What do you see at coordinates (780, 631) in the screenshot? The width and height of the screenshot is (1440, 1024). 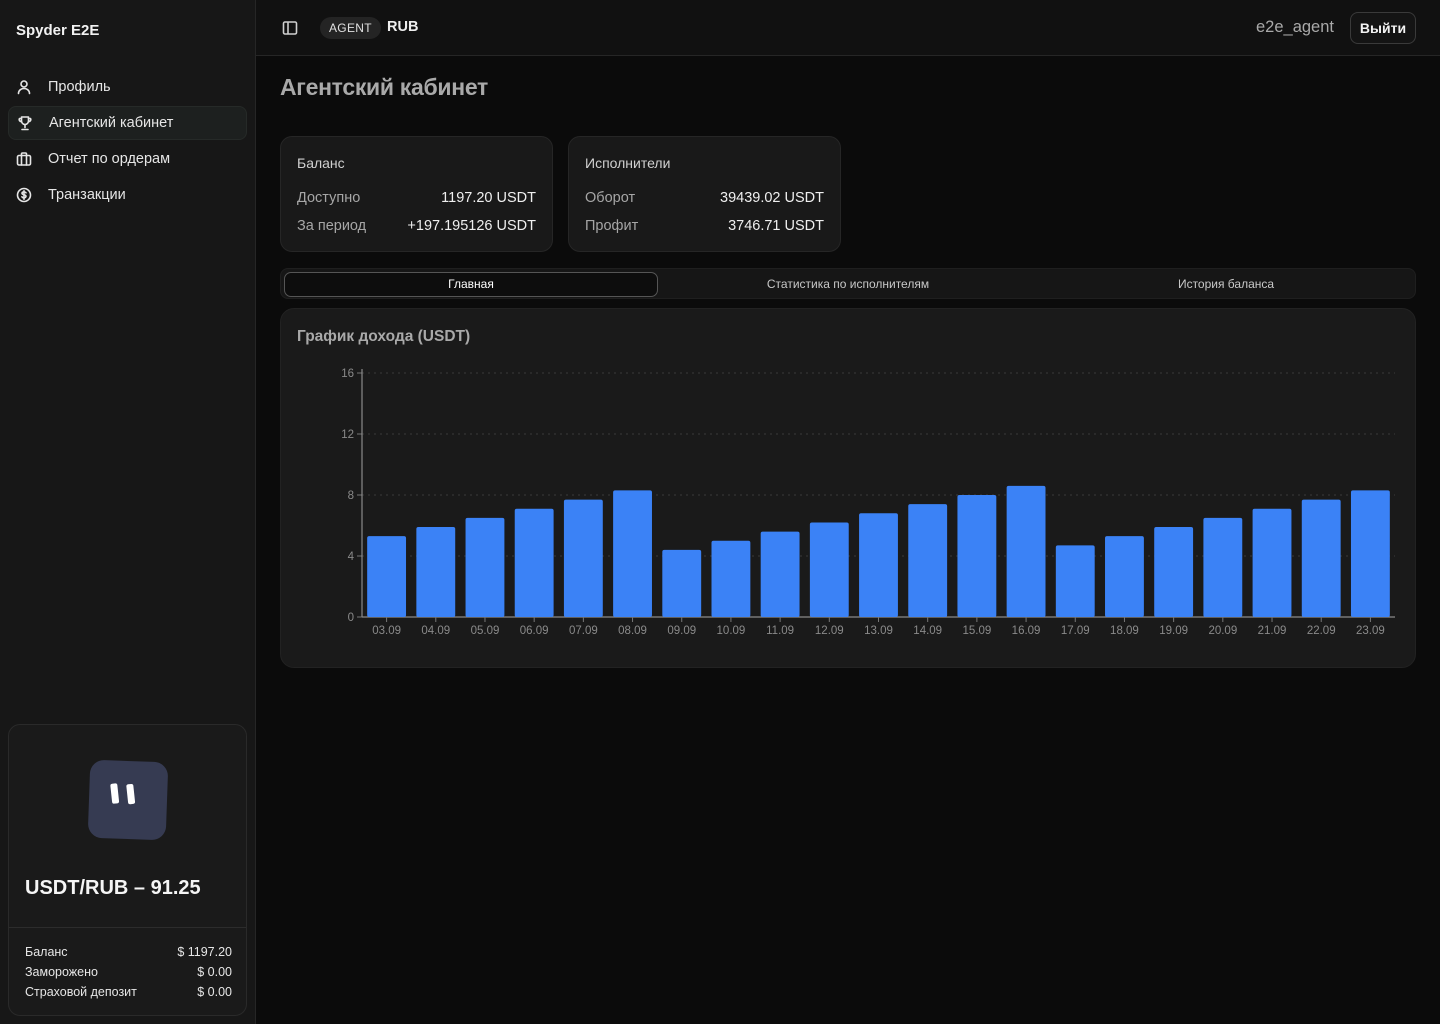 I see `x-tick-label: 11.09` at bounding box center [780, 631].